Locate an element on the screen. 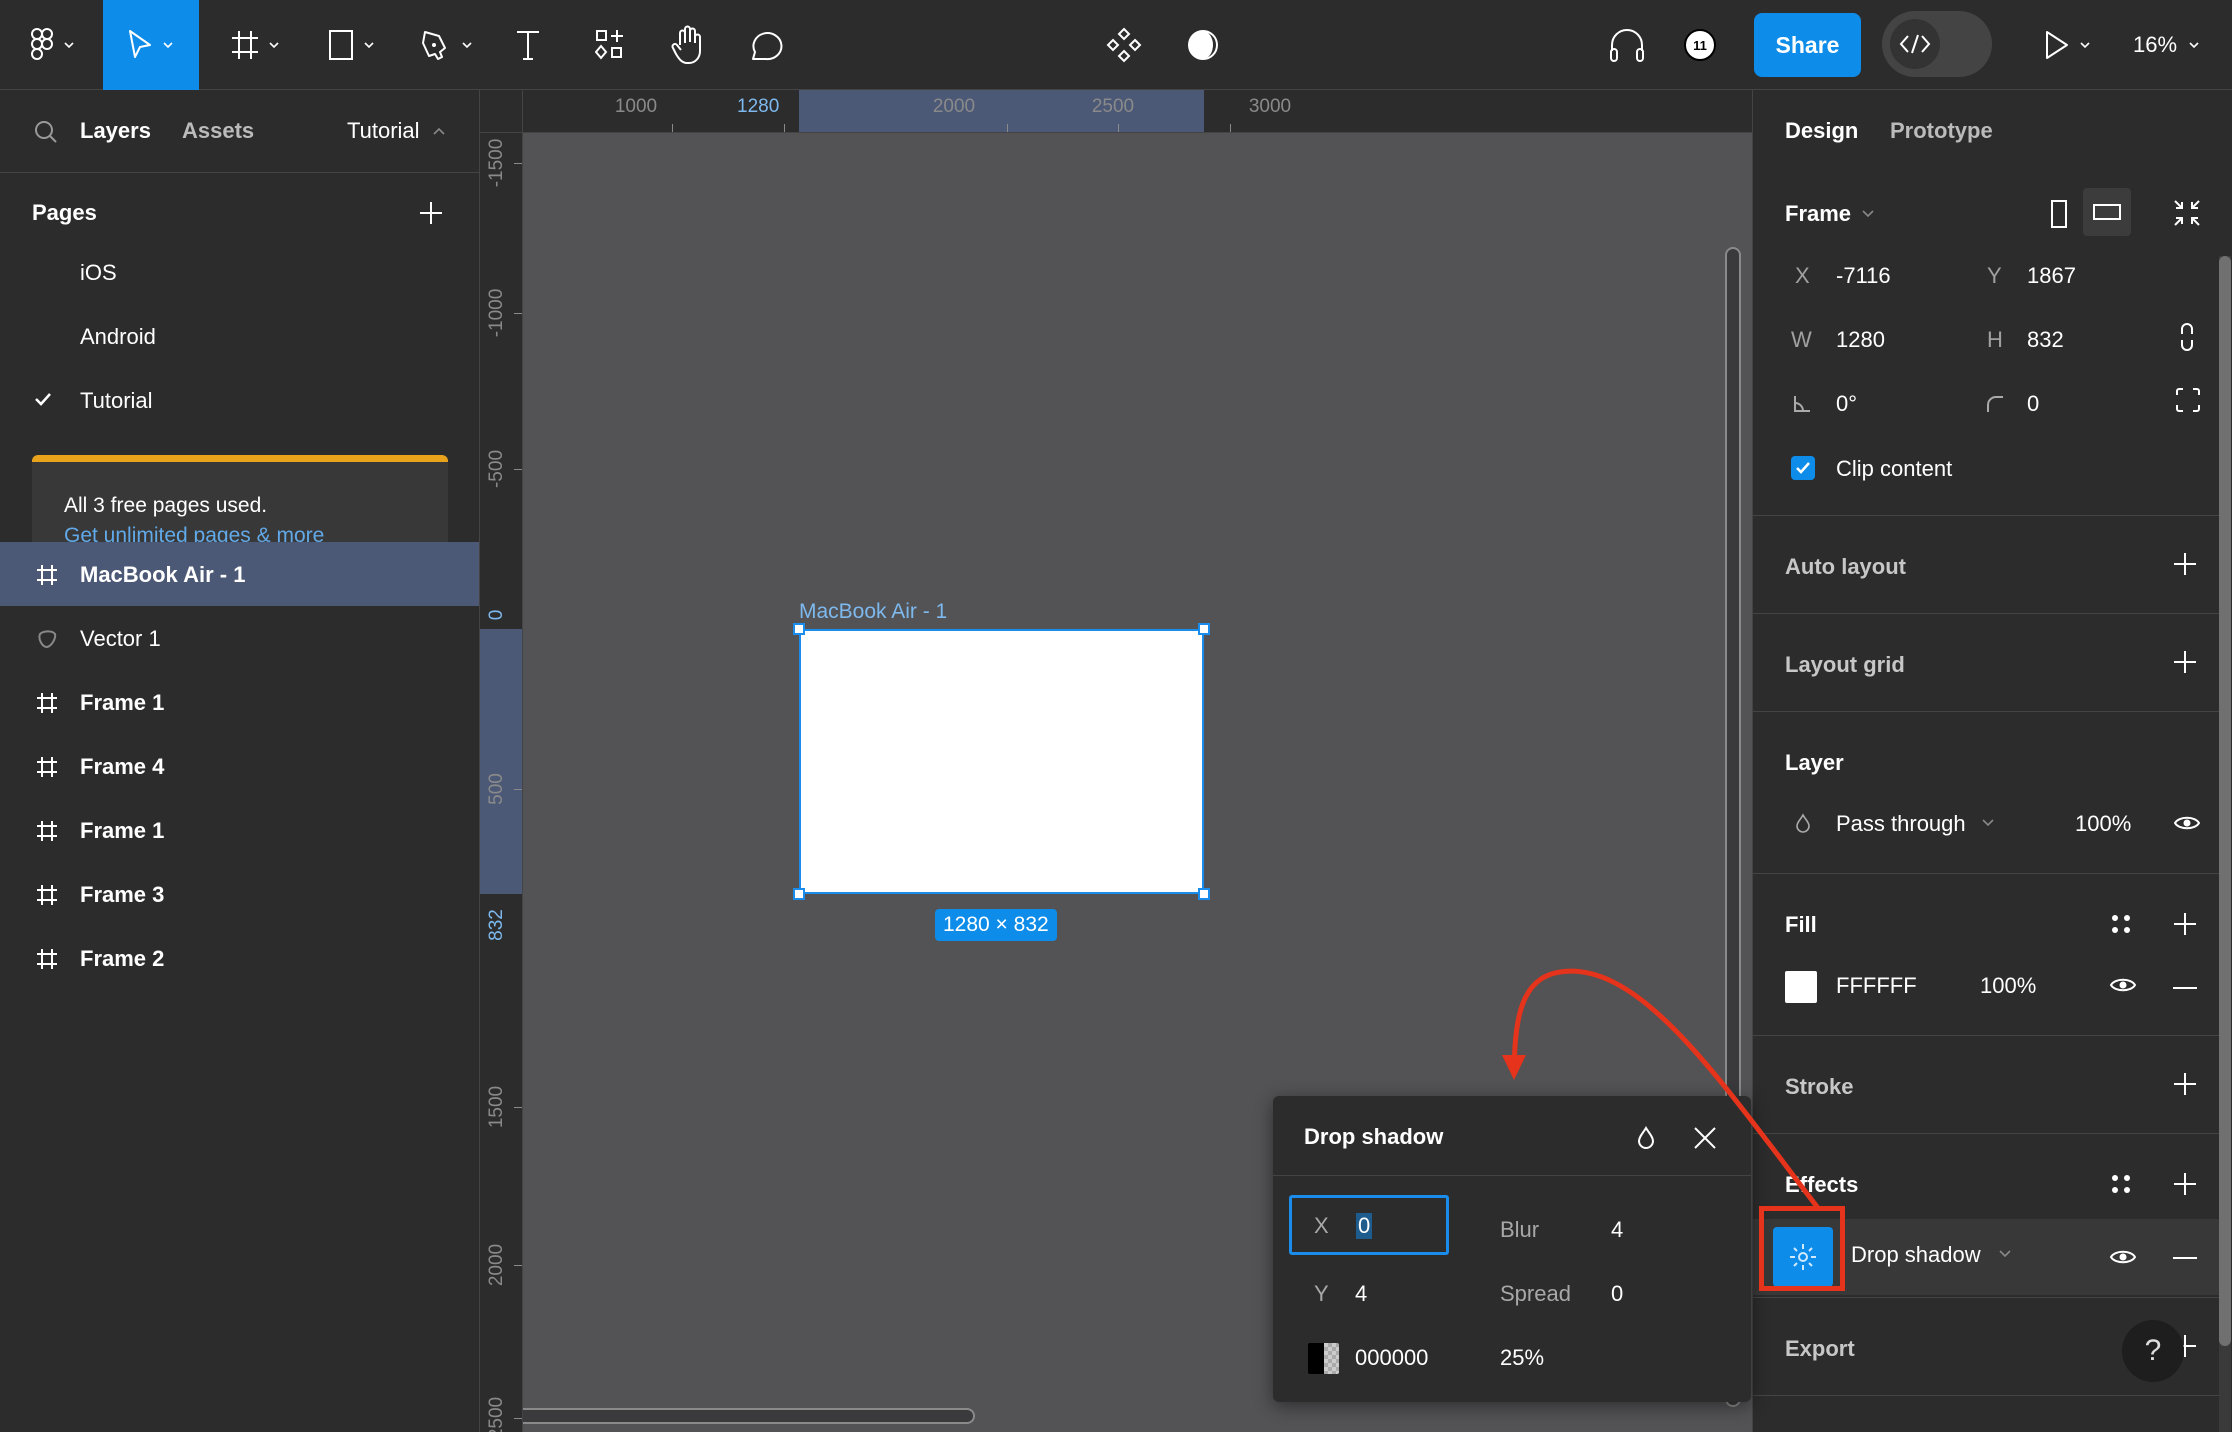 This screenshot has height=1432, width=2232. resources-button is located at coordinates (610, 45).